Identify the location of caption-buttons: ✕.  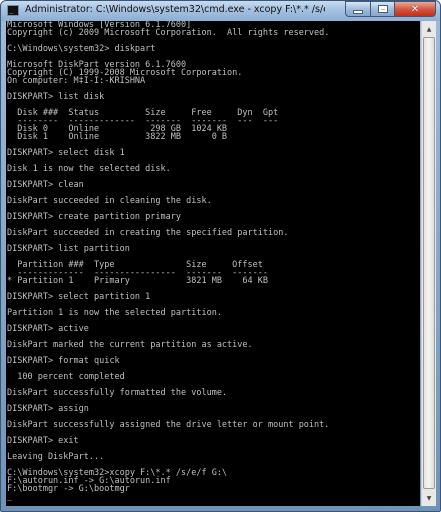
(390, 9).